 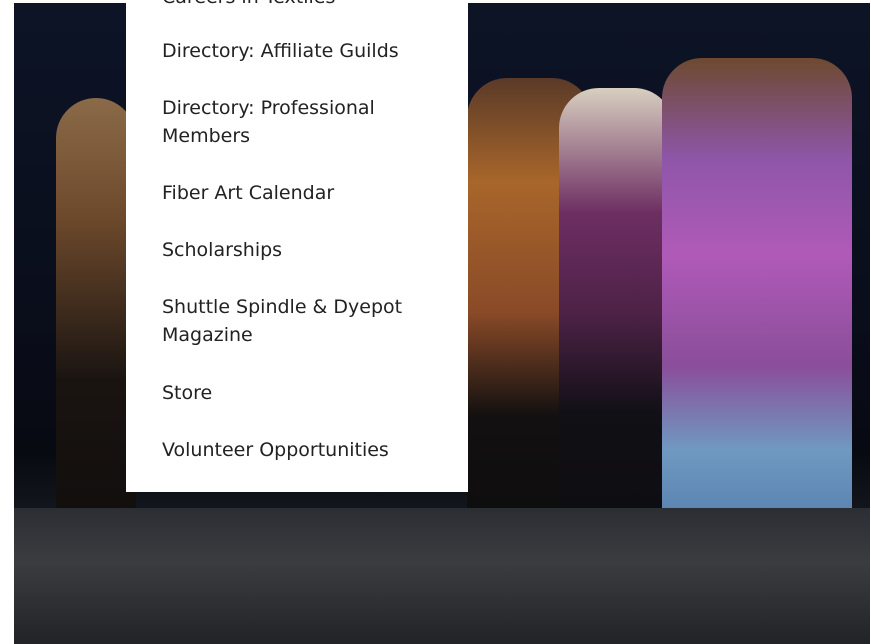 I want to click on menu-item-careers-in-textiles: Careers in Textiles, so click(x=307, y=5).